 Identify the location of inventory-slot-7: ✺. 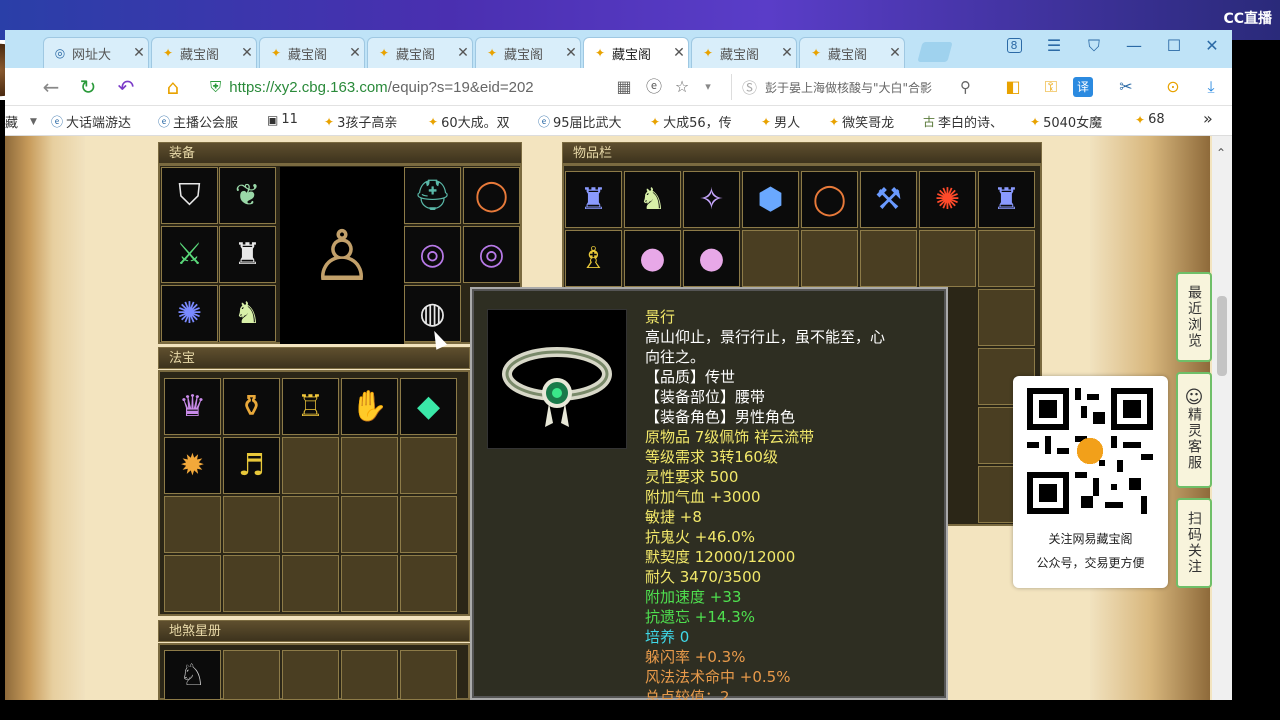
(947, 199).